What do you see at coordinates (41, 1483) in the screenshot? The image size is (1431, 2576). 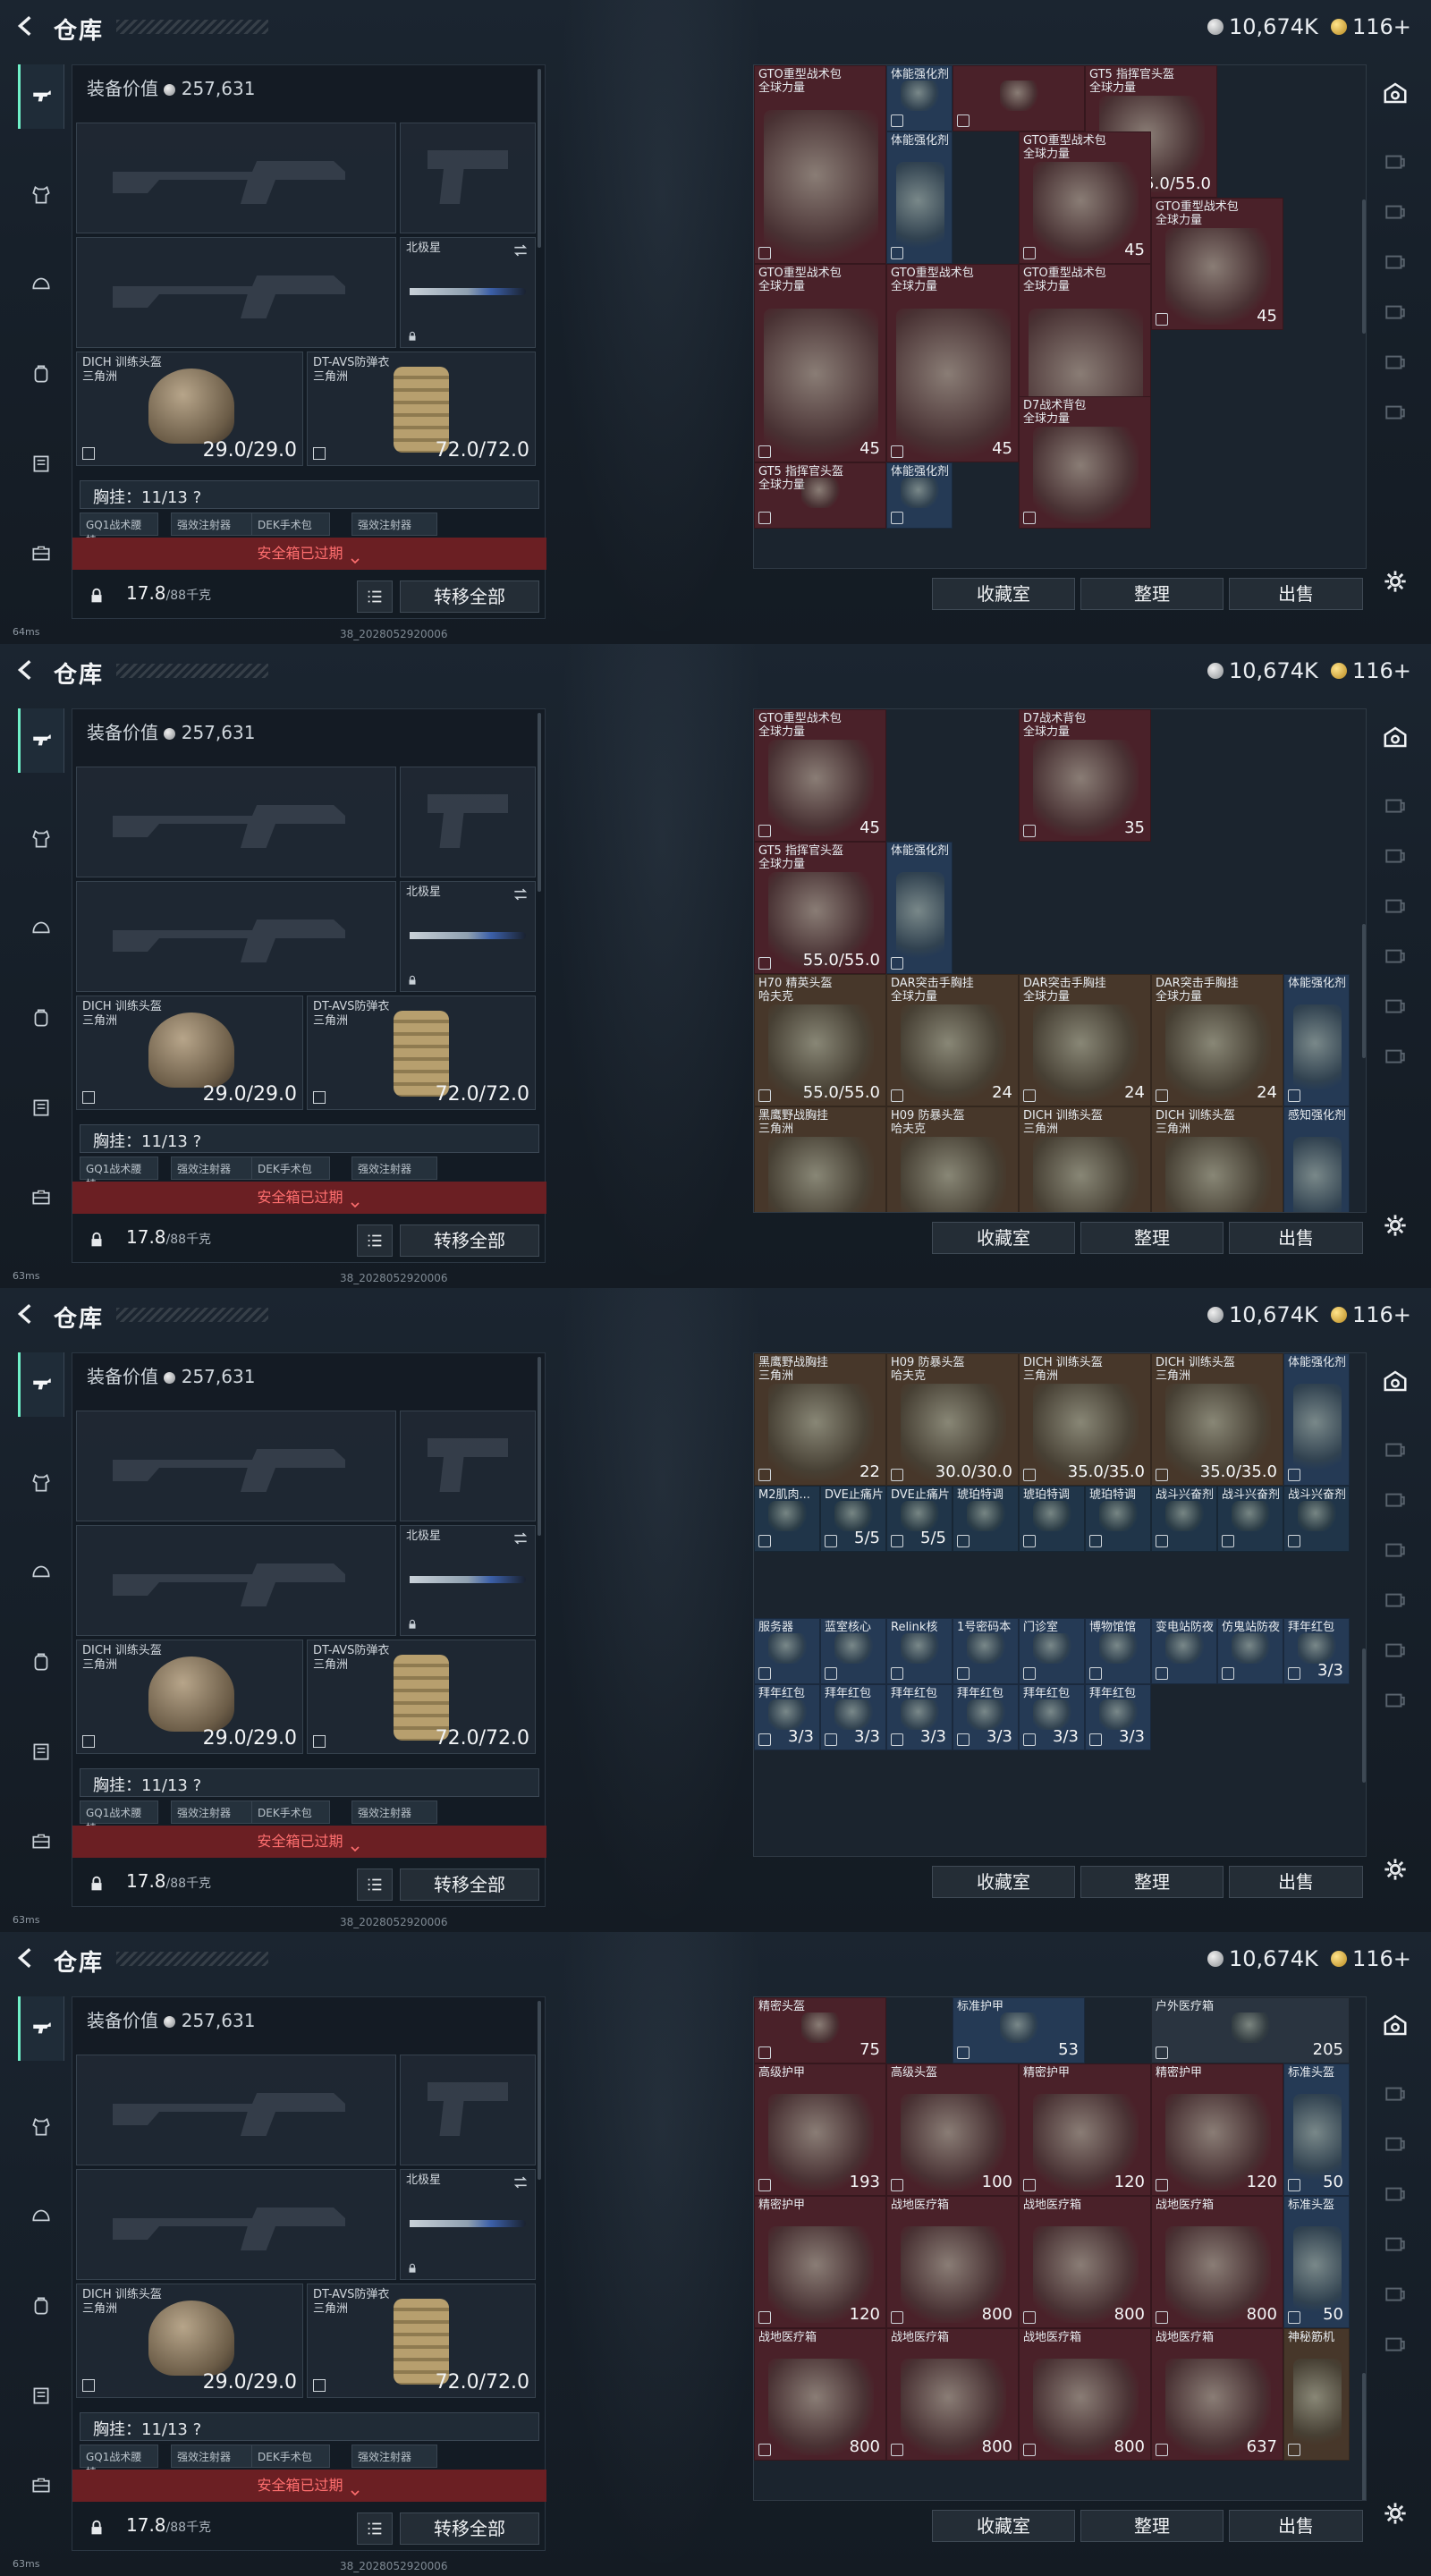 I see `nav-armor` at bounding box center [41, 1483].